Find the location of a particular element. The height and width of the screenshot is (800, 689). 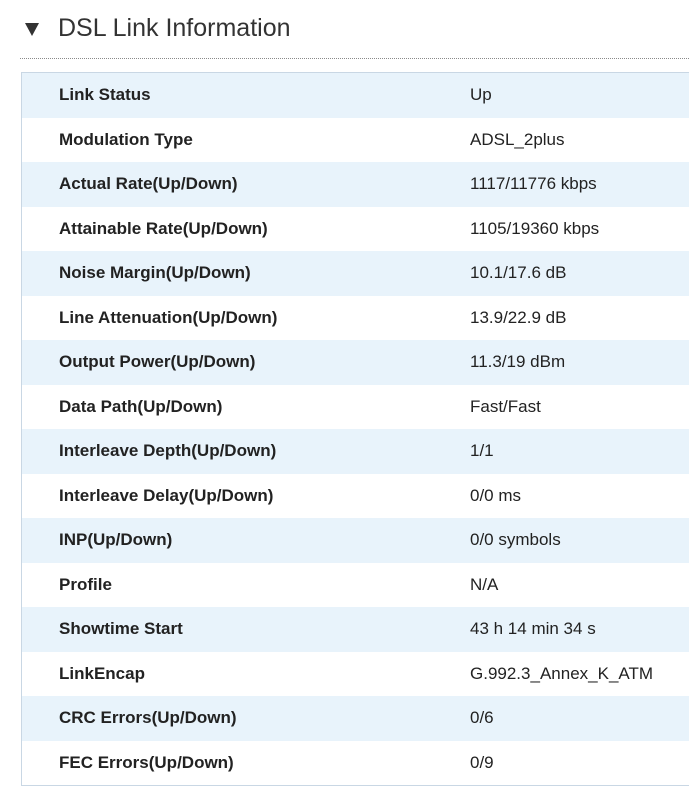

table-row-profile: Profile N/A is located at coordinates (355, 584).